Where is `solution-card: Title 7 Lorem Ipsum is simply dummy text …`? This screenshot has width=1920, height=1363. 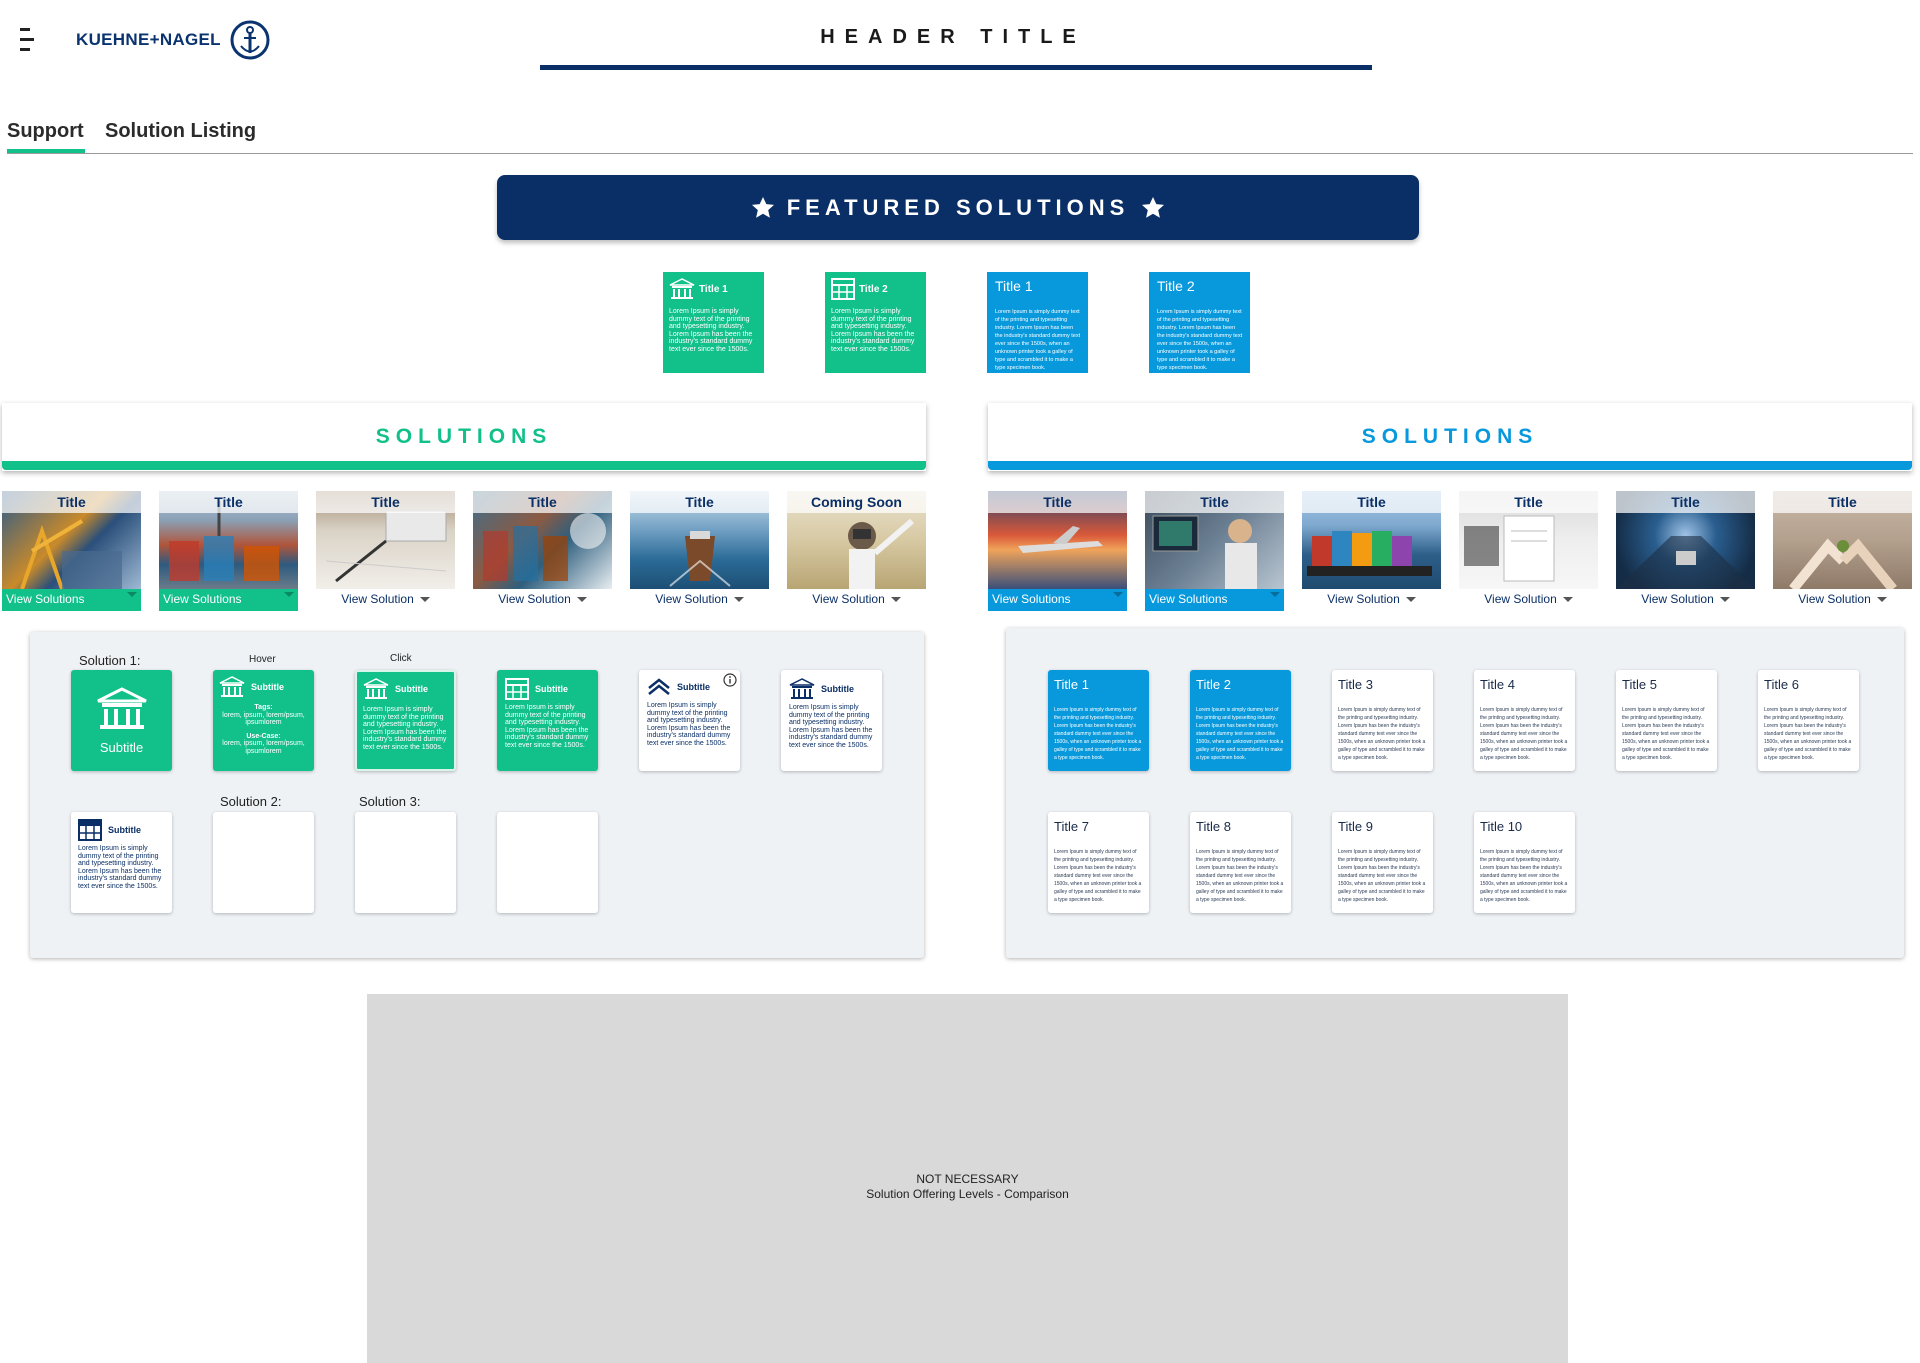 solution-card: Title 7 Lorem Ipsum is simply dummy text … is located at coordinates (1098, 862).